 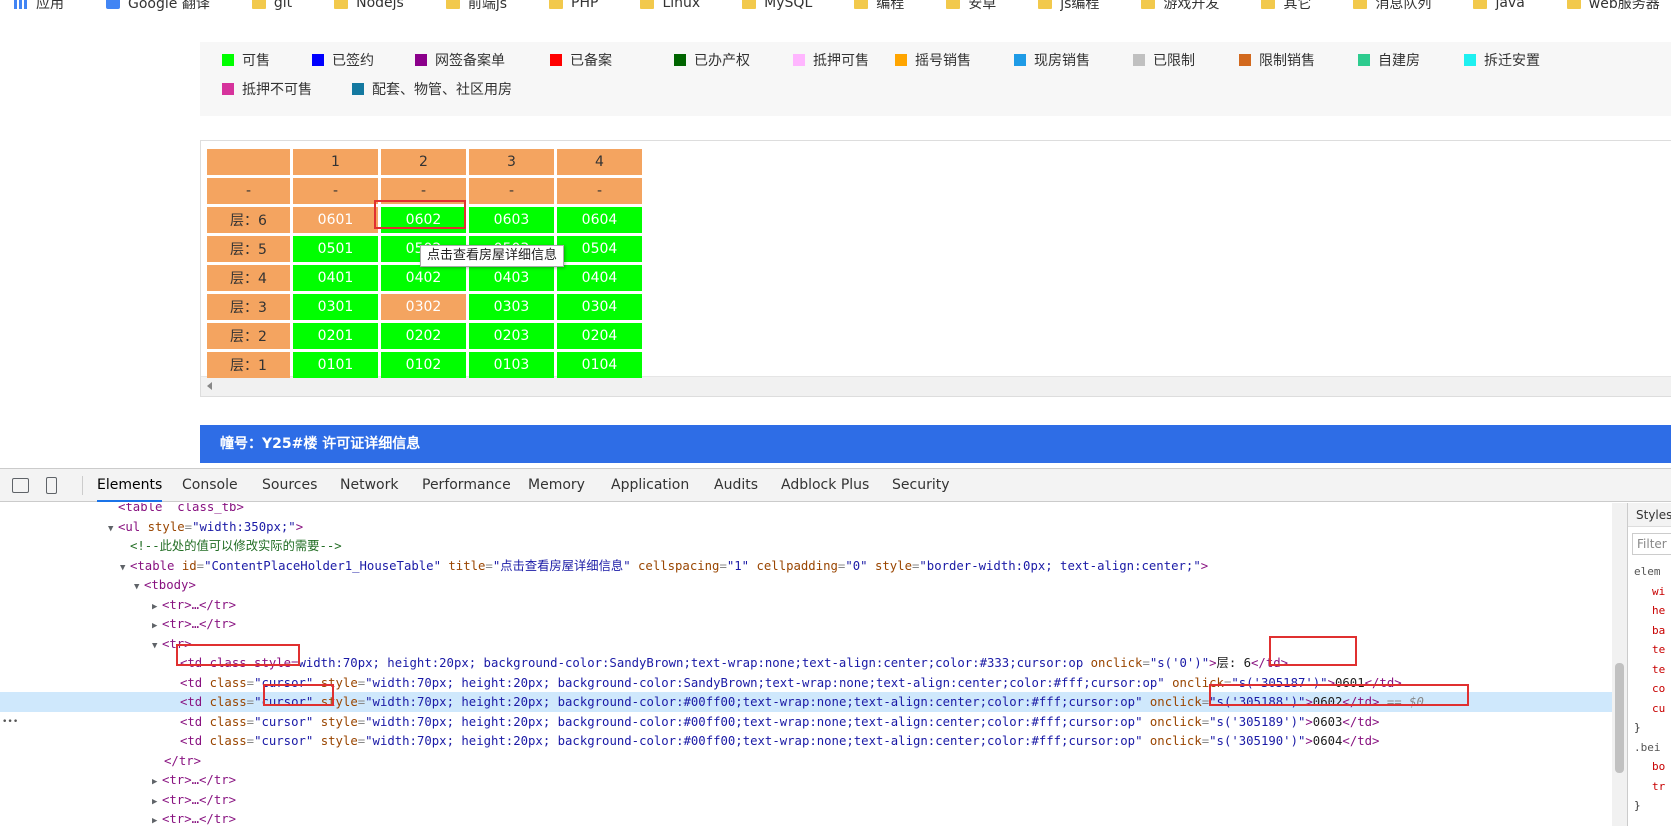 I want to click on bookmark-item: 应用, so click(x=39, y=6).